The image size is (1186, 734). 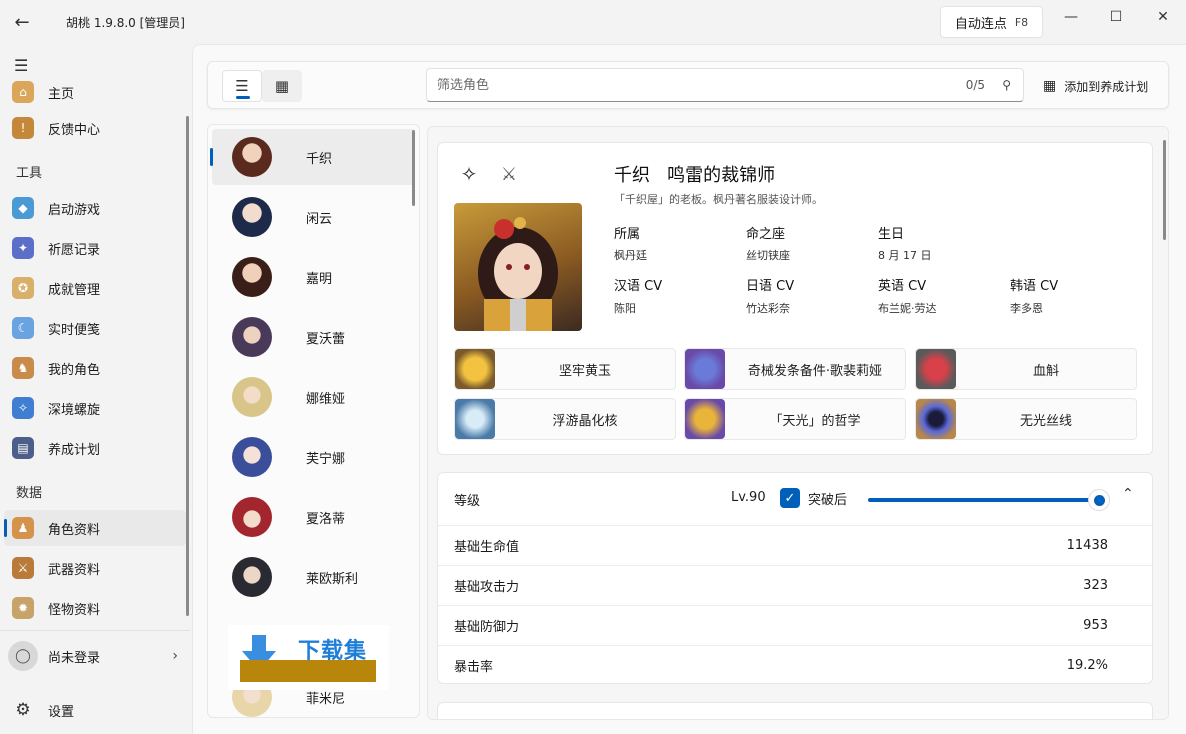 I want to click on my-character-icon: ♞, so click(x=23, y=368).